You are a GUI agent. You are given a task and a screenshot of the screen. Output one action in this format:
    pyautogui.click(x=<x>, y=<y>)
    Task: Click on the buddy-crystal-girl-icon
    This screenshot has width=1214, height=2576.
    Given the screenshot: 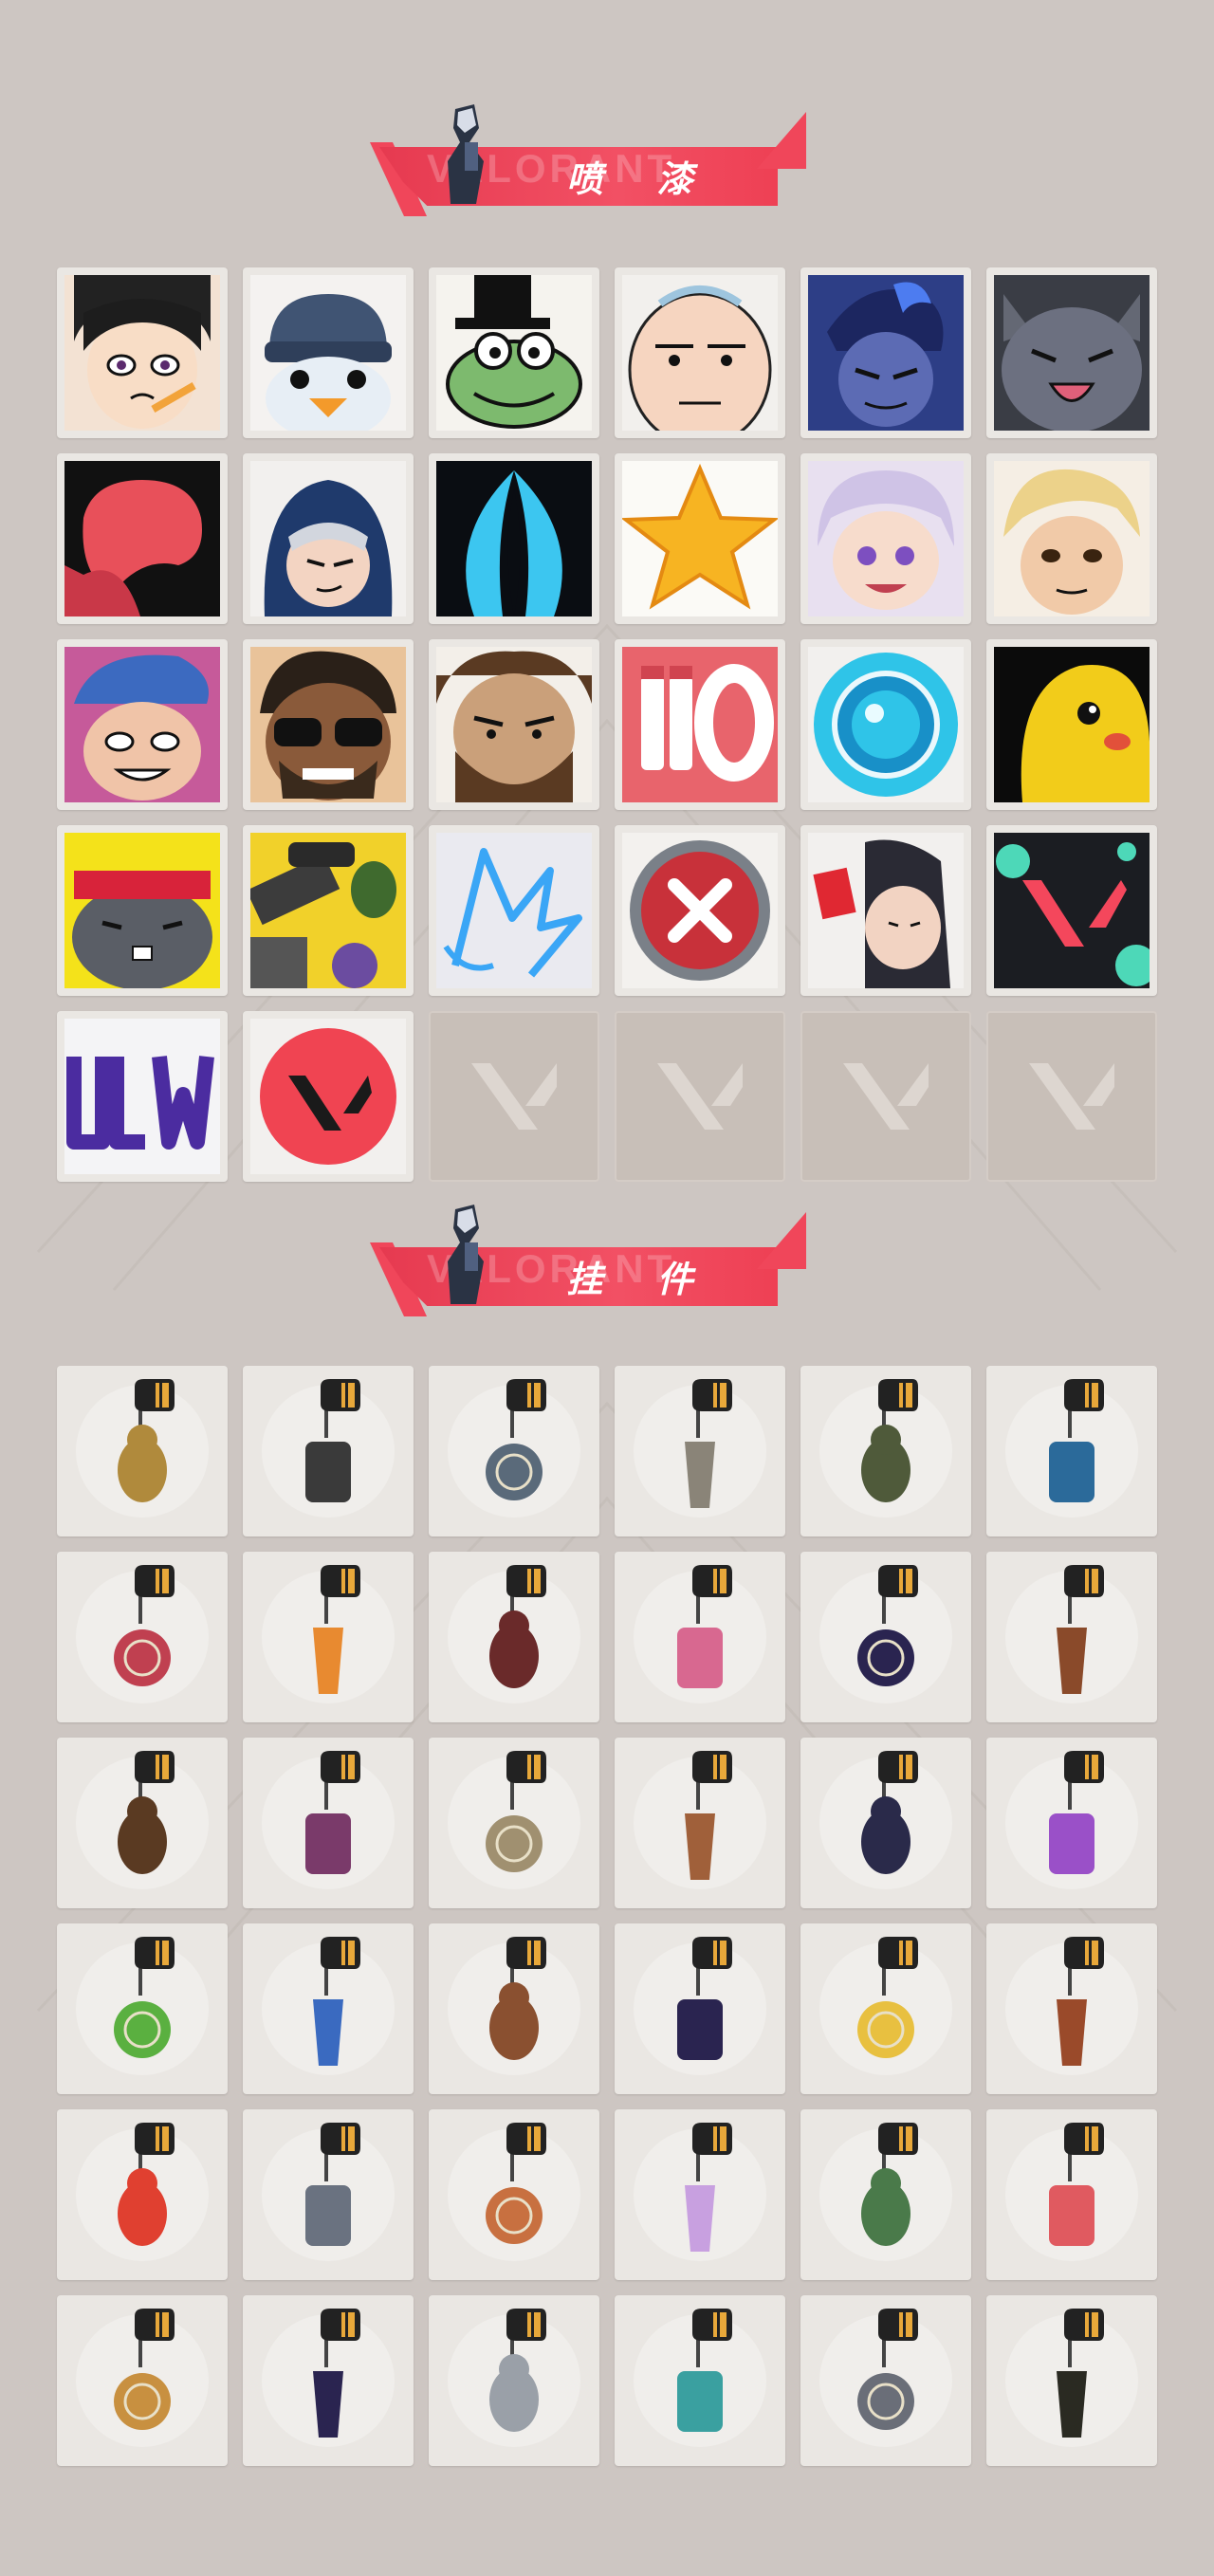 What is the action you would take?
    pyautogui.click(x=708, y=2187)
    